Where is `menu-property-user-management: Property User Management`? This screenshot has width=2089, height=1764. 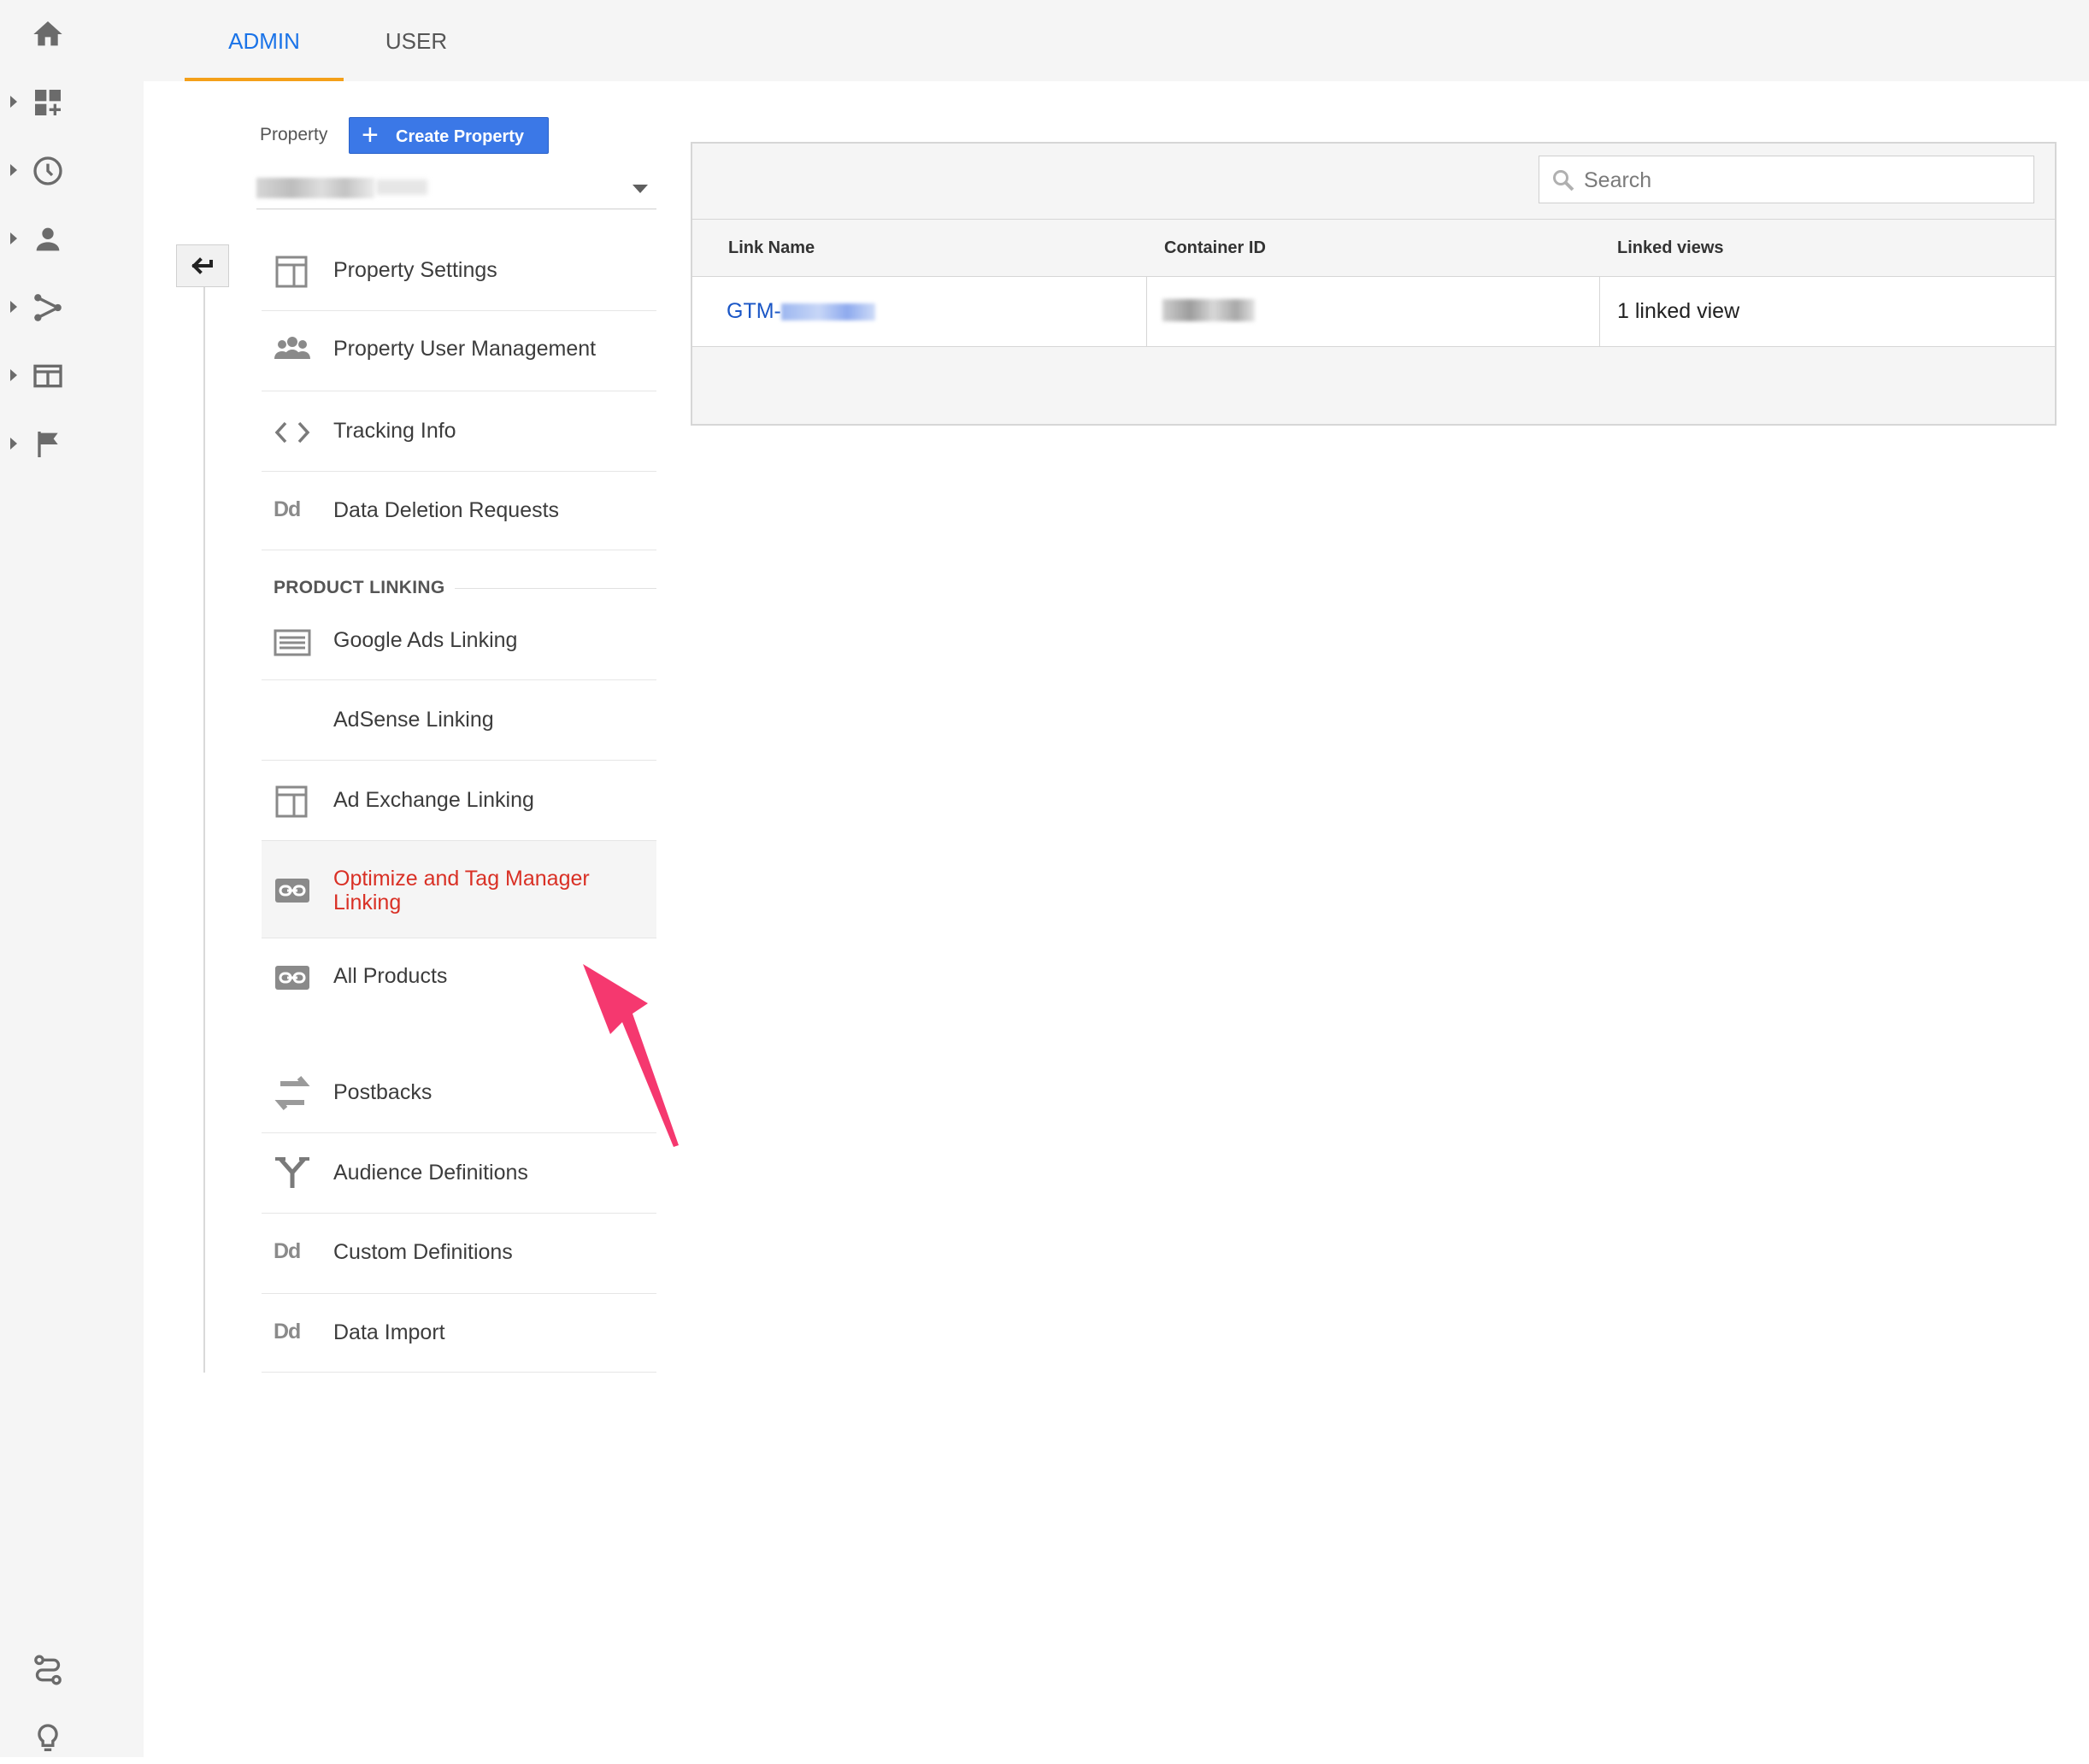
menu-property-user-management: Property User Management is located at coordinates (459, 351).